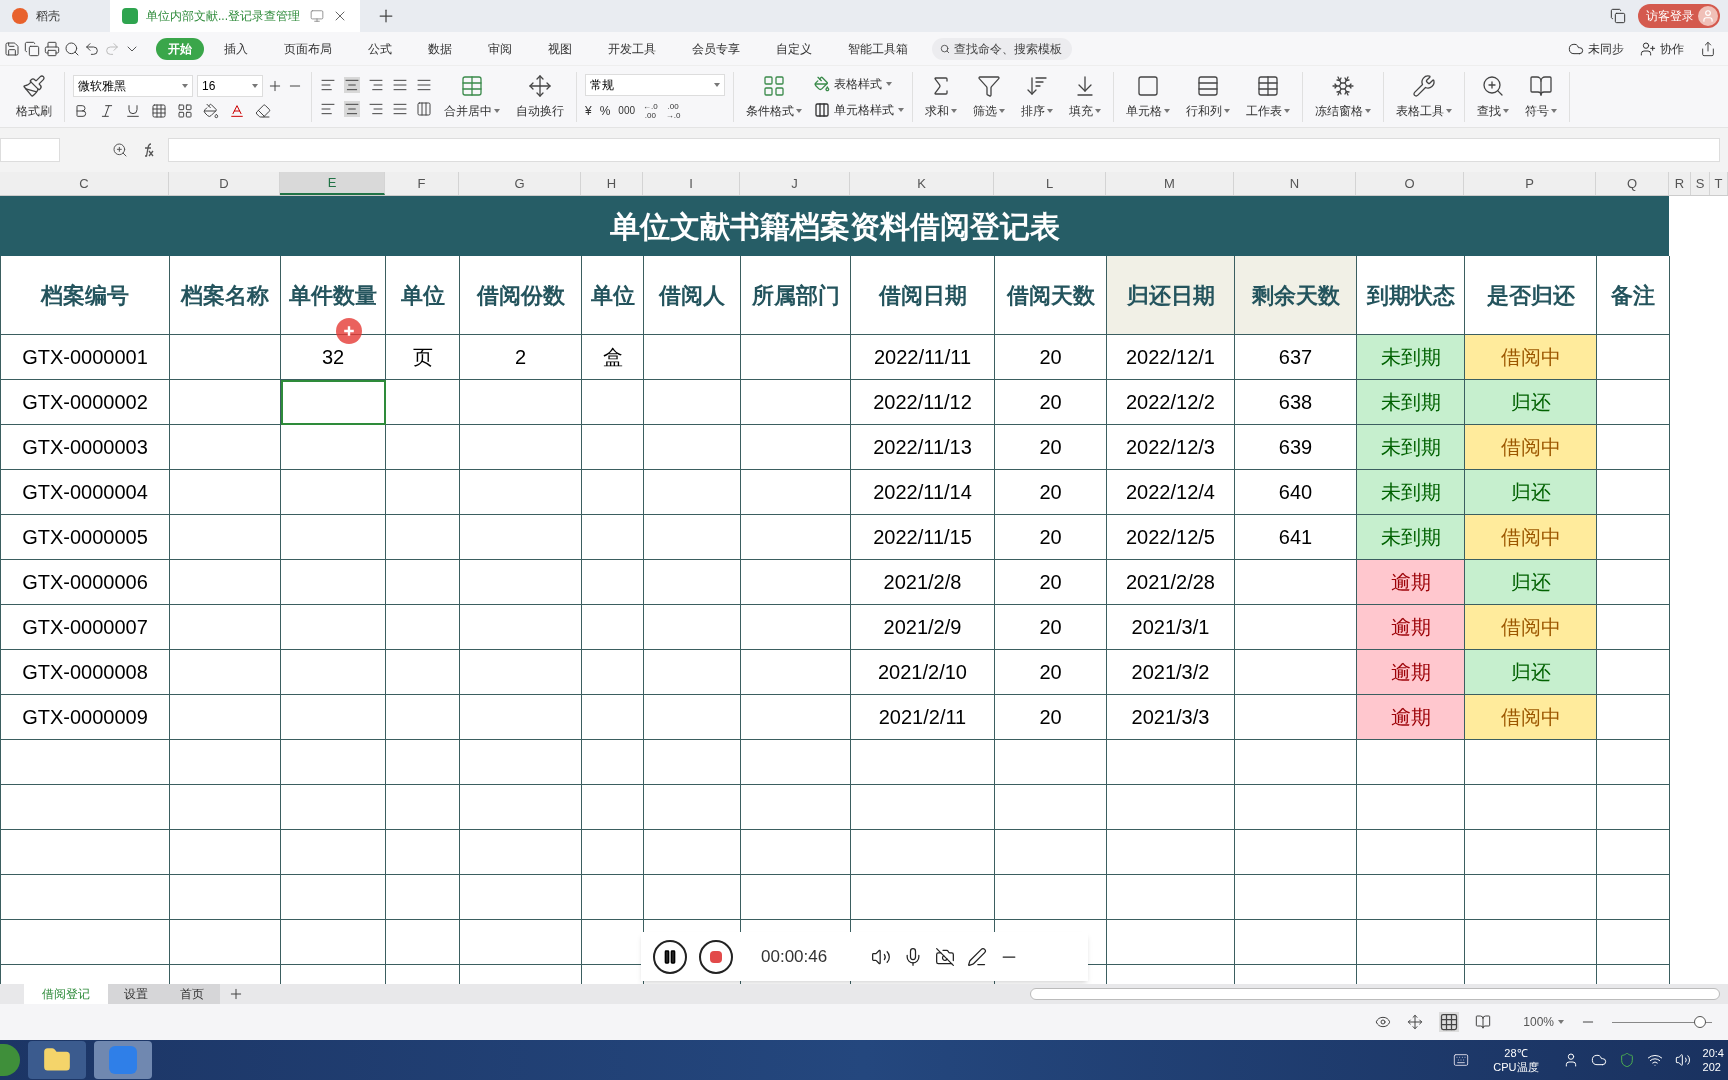 The image size is (1728, 1080). I want to click on menu-tab: 审阅, so click(500, 48).